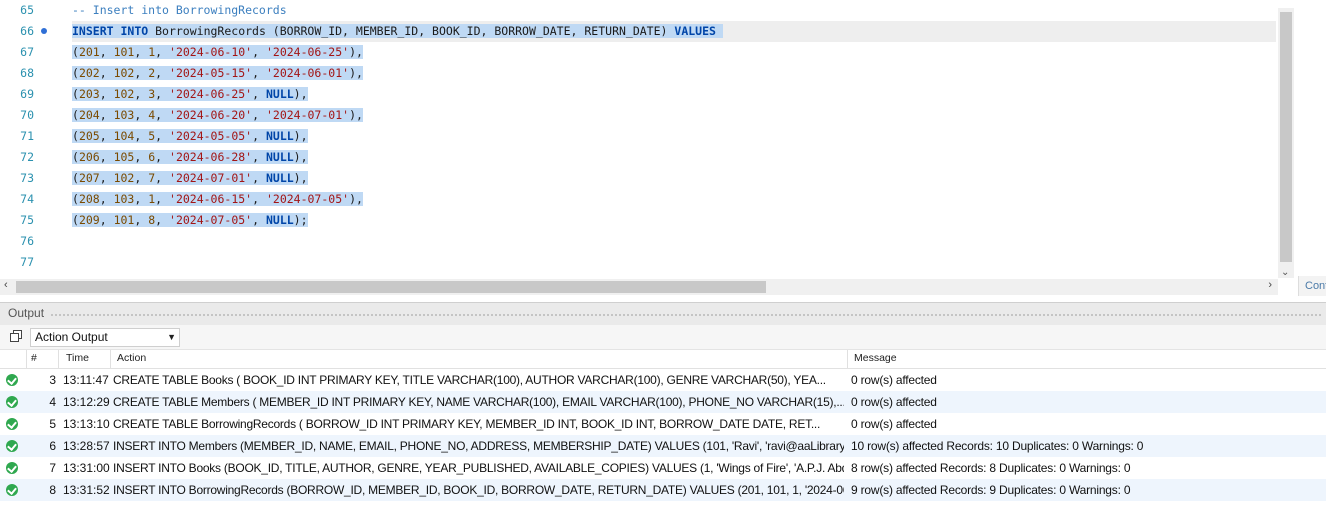 This screenshot has width=1326, height=510. What do you see at coordinates (663, 337) in the screenshot?
I see `output-toolbar: Action Output ▼` at bounding box center [663, 337].